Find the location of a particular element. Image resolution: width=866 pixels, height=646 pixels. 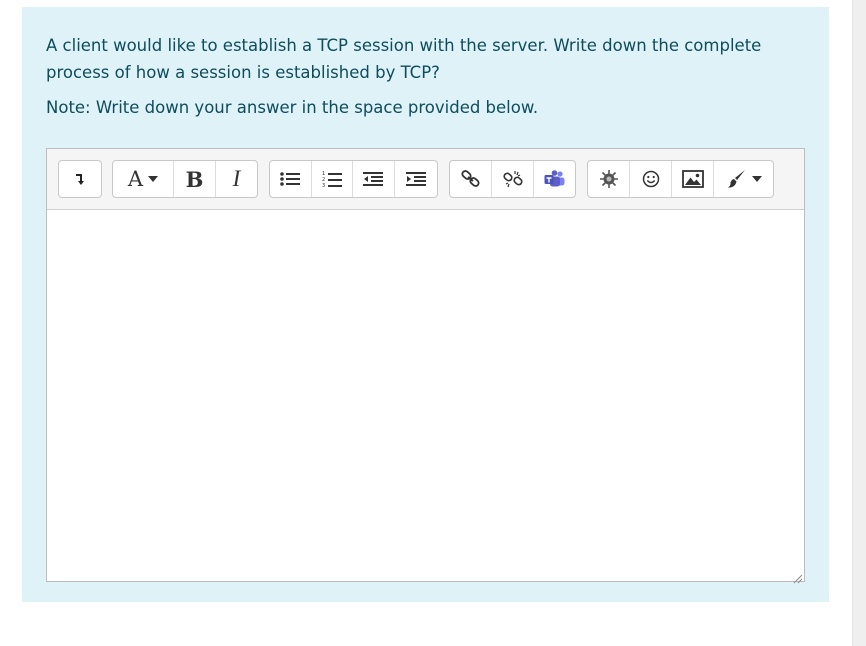

indent-button is located at coordinates (416, 179).